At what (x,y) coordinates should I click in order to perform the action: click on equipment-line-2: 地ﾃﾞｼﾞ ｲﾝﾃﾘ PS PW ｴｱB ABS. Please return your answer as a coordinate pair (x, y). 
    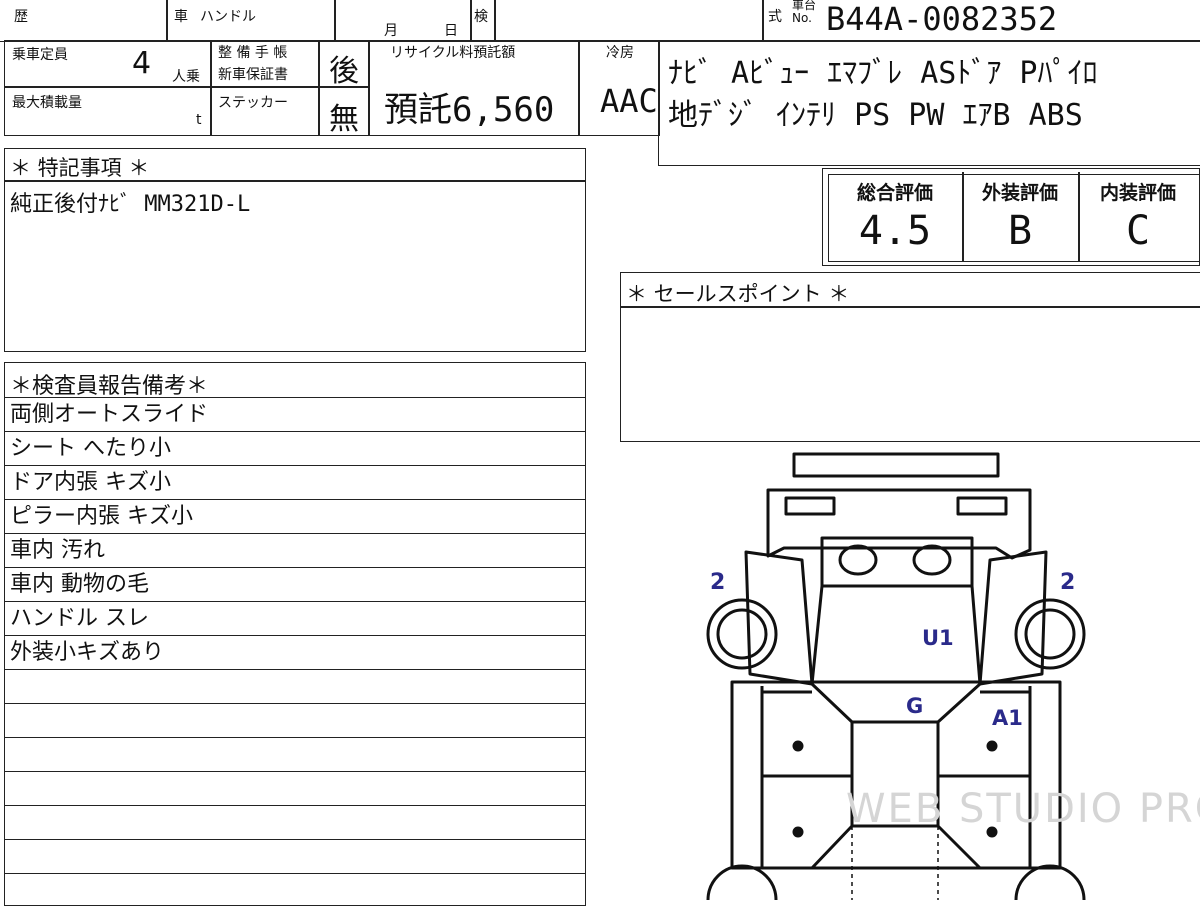
    Looking at the image, I should click on (875, 115).